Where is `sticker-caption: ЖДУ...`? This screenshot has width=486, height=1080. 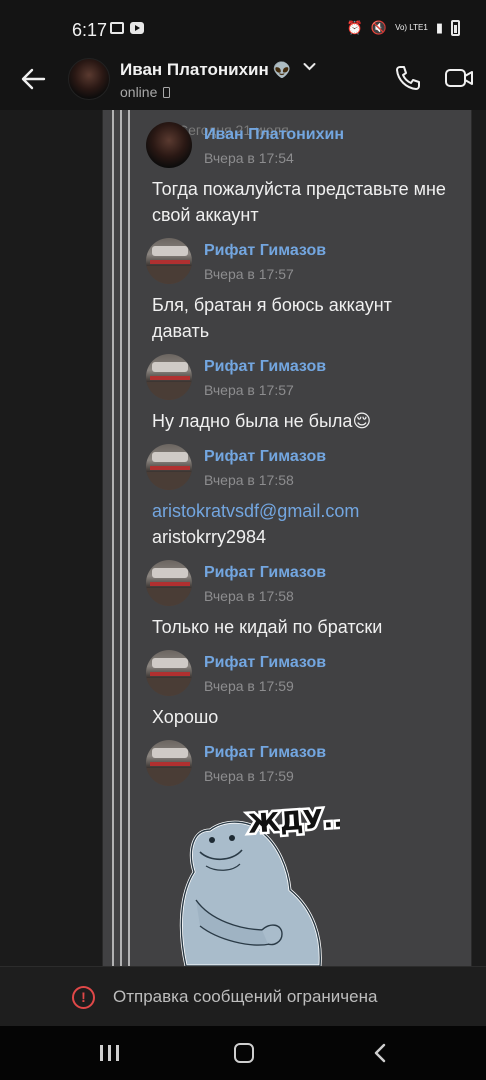 sticker-caption: ЖДУ... is located at coordinates (293, 821).